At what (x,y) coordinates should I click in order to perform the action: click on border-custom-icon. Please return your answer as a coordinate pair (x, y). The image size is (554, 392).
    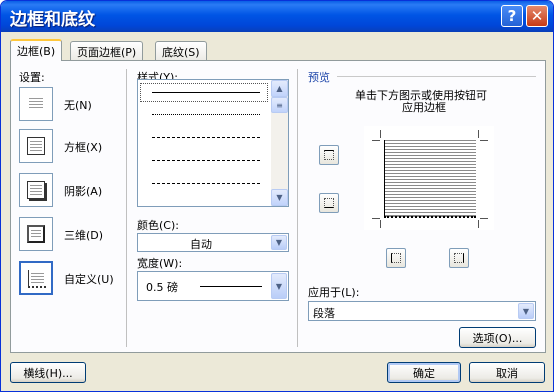
    Looking at the image, I should click on (36, 278).